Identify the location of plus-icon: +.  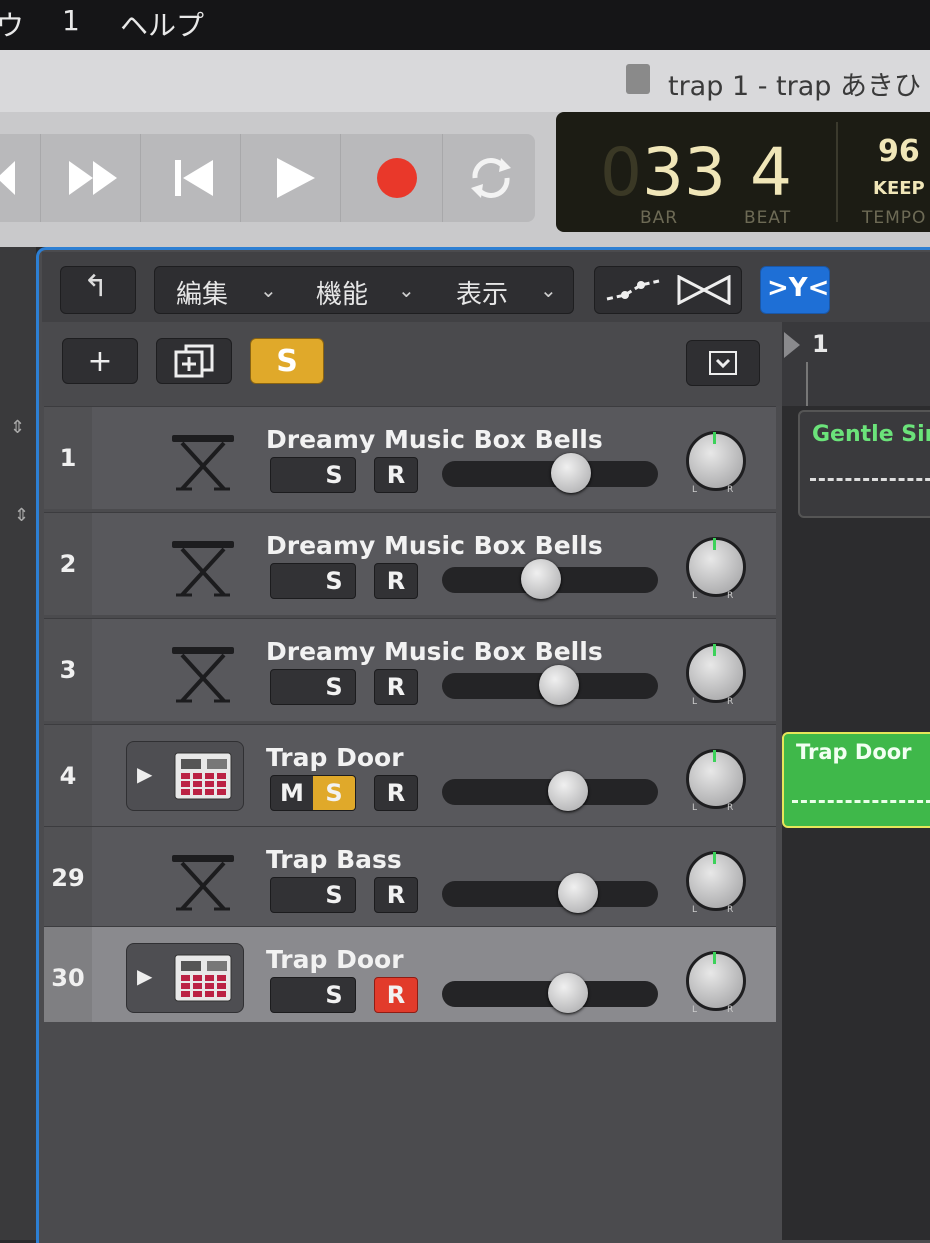
(100, 361).